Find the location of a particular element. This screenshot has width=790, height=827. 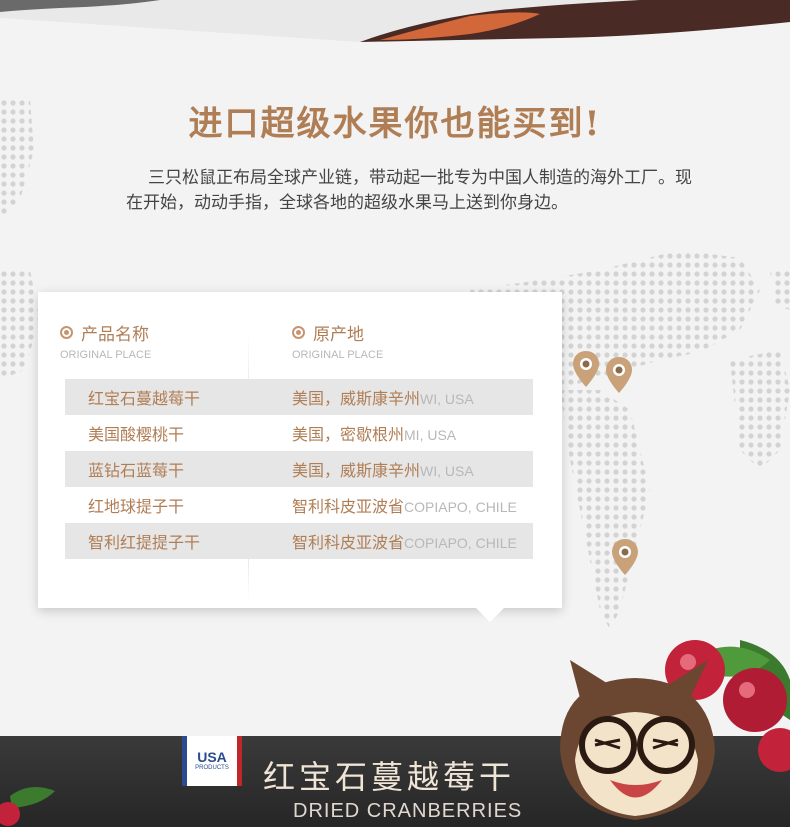

table-row: 红地球提子干 智利科皮亚波省COPIAPO, CHILE is located at coordinates (299, 505).